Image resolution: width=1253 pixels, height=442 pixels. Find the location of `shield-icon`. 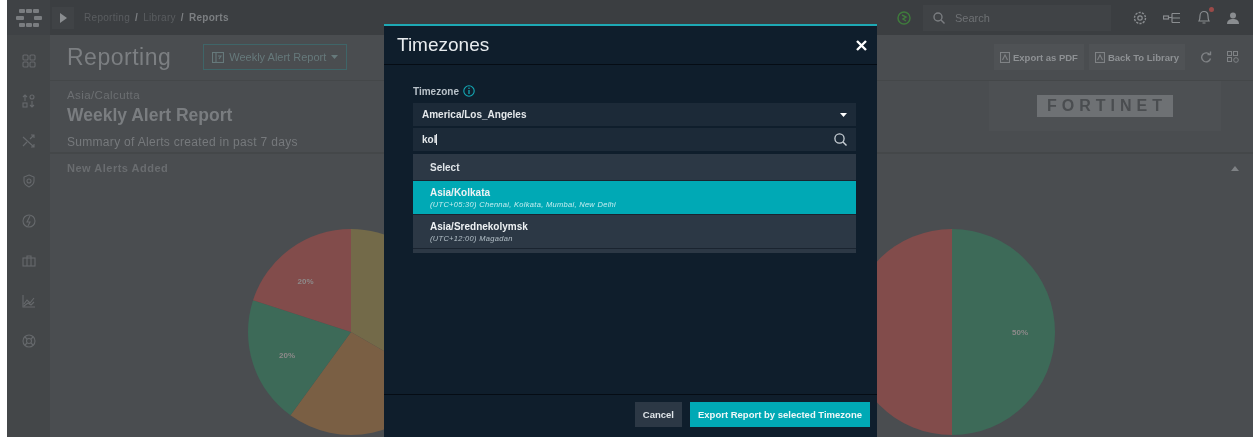

shield-icon is located at coordinates (28, 181).